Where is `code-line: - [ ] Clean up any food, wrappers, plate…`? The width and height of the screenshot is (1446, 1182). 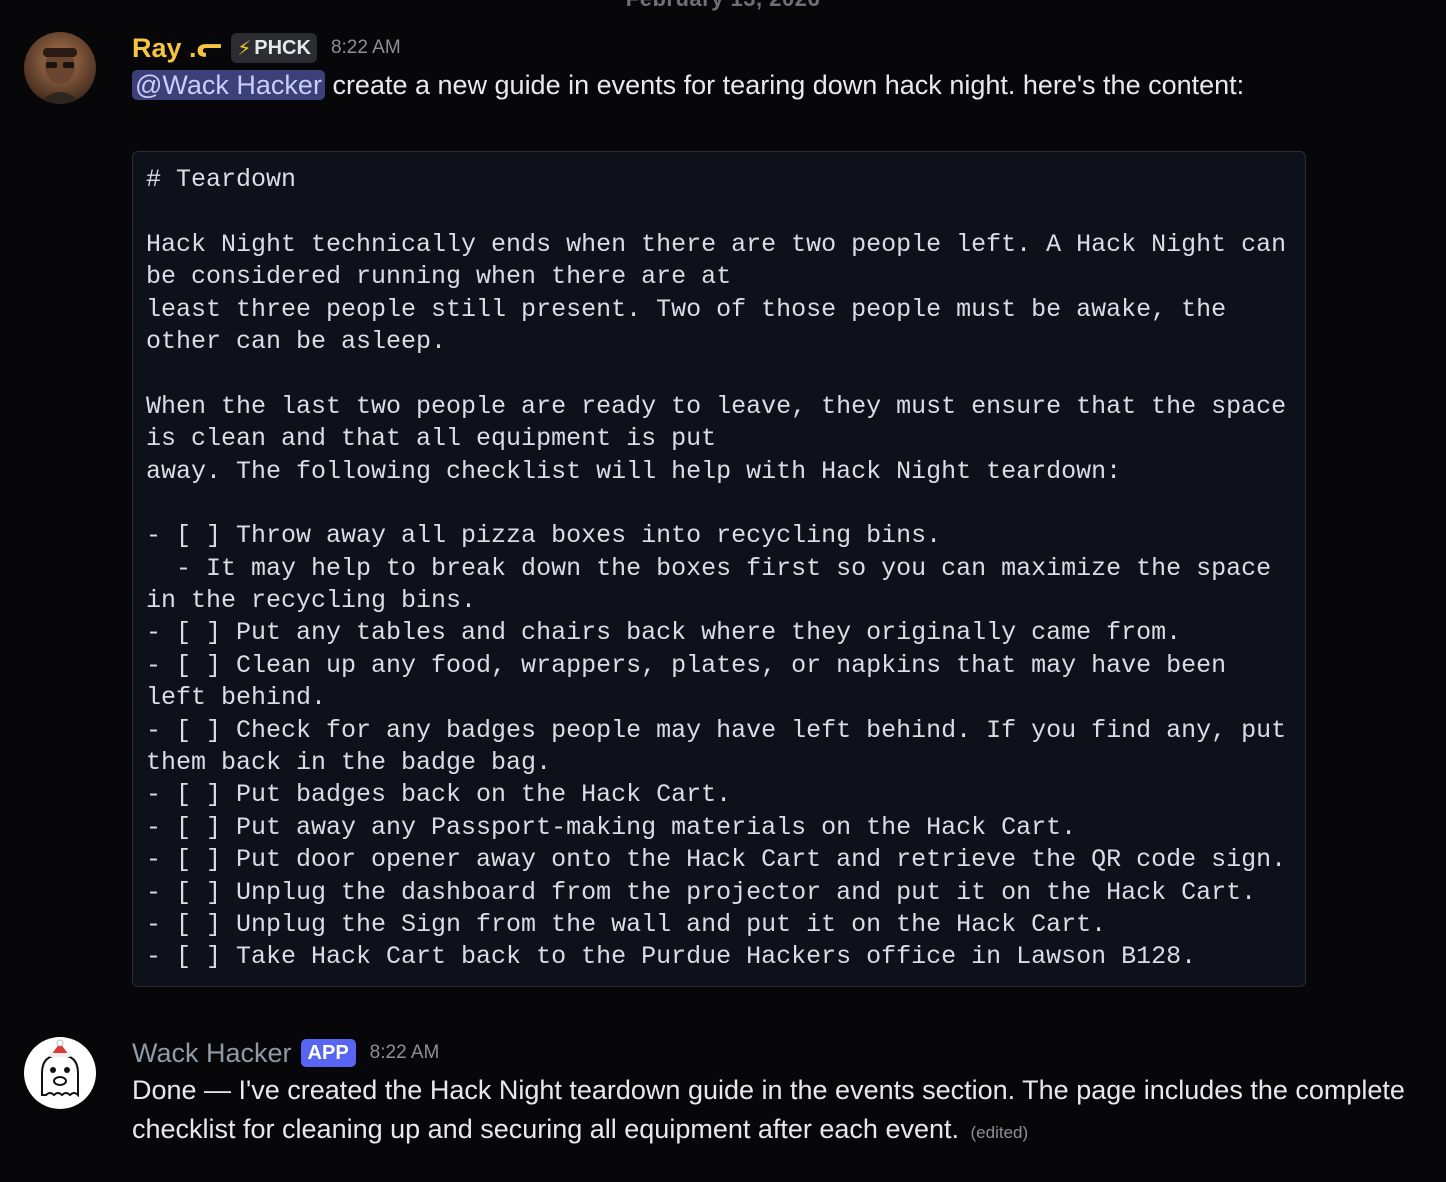 code-line: - [ ] Clean up any food, wrappers, plate… is located at coordinates (686, 665).